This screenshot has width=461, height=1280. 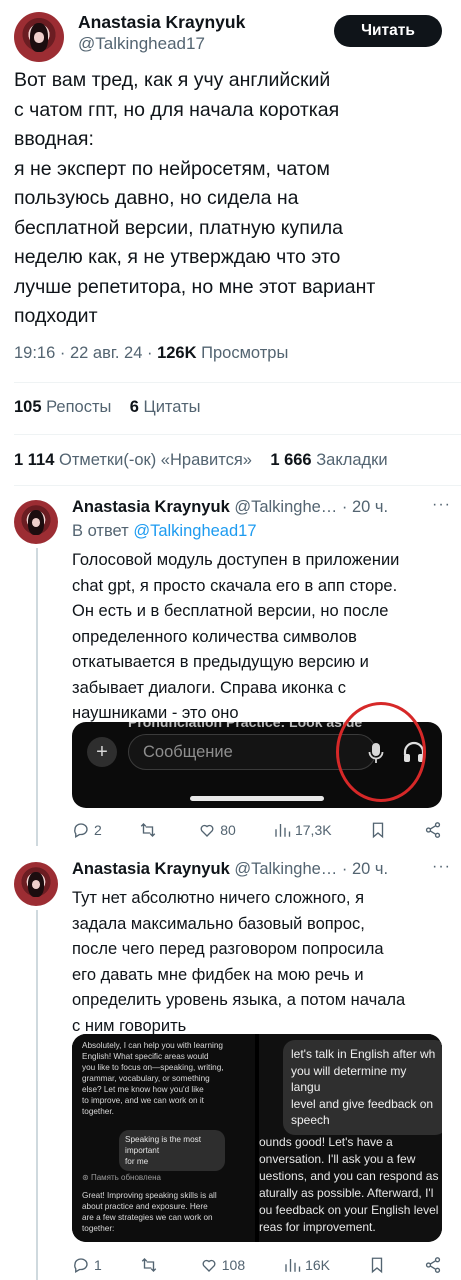 What do you see at coordinates (217, 830) in the screenshot?
I see `like-button: 80` at bounding box center [217, 830].